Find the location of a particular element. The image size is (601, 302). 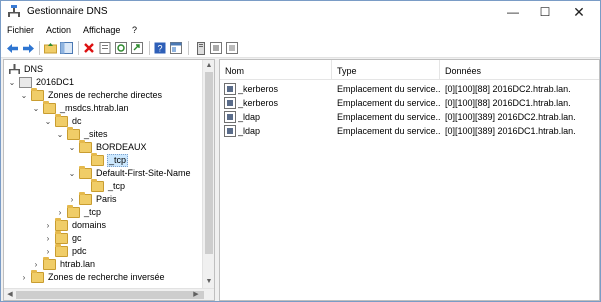

tree-item-label-selected: _tcp is located at coordinates (118, 160).